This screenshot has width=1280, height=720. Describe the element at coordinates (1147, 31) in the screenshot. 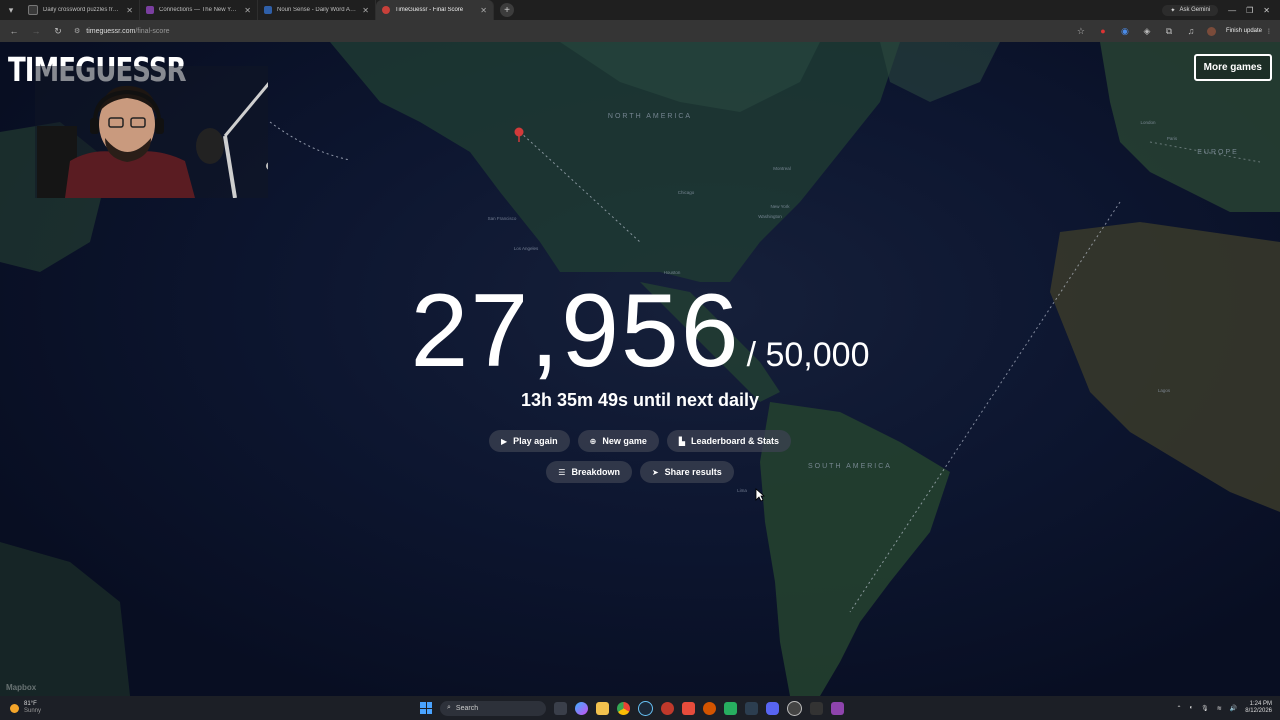

I see `extension-icon: ◈` at that location.